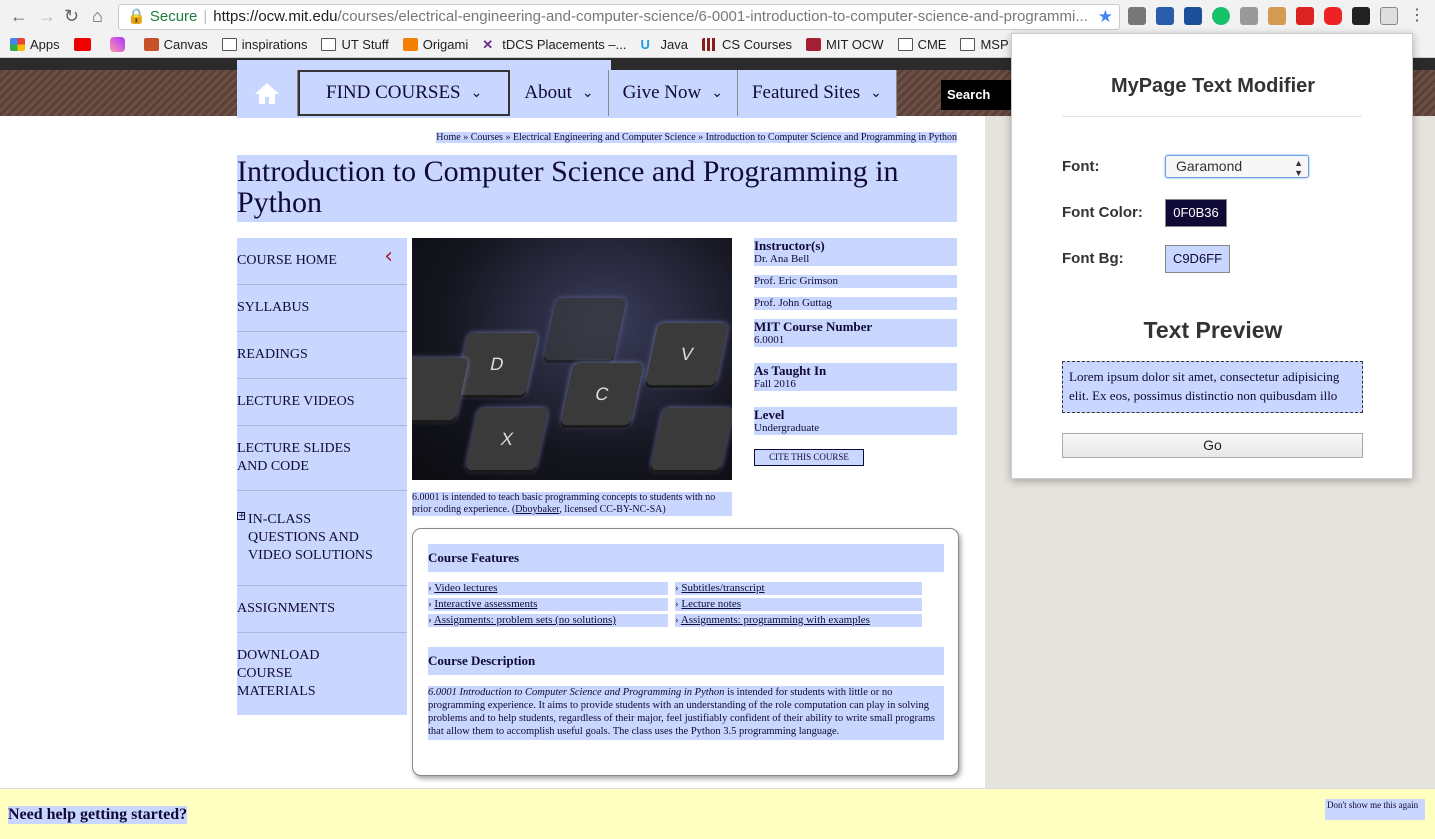 The height and width of the screenshot is (839, 1435). I want to click on preview-heading: Text Preview, so click(1213, 330).